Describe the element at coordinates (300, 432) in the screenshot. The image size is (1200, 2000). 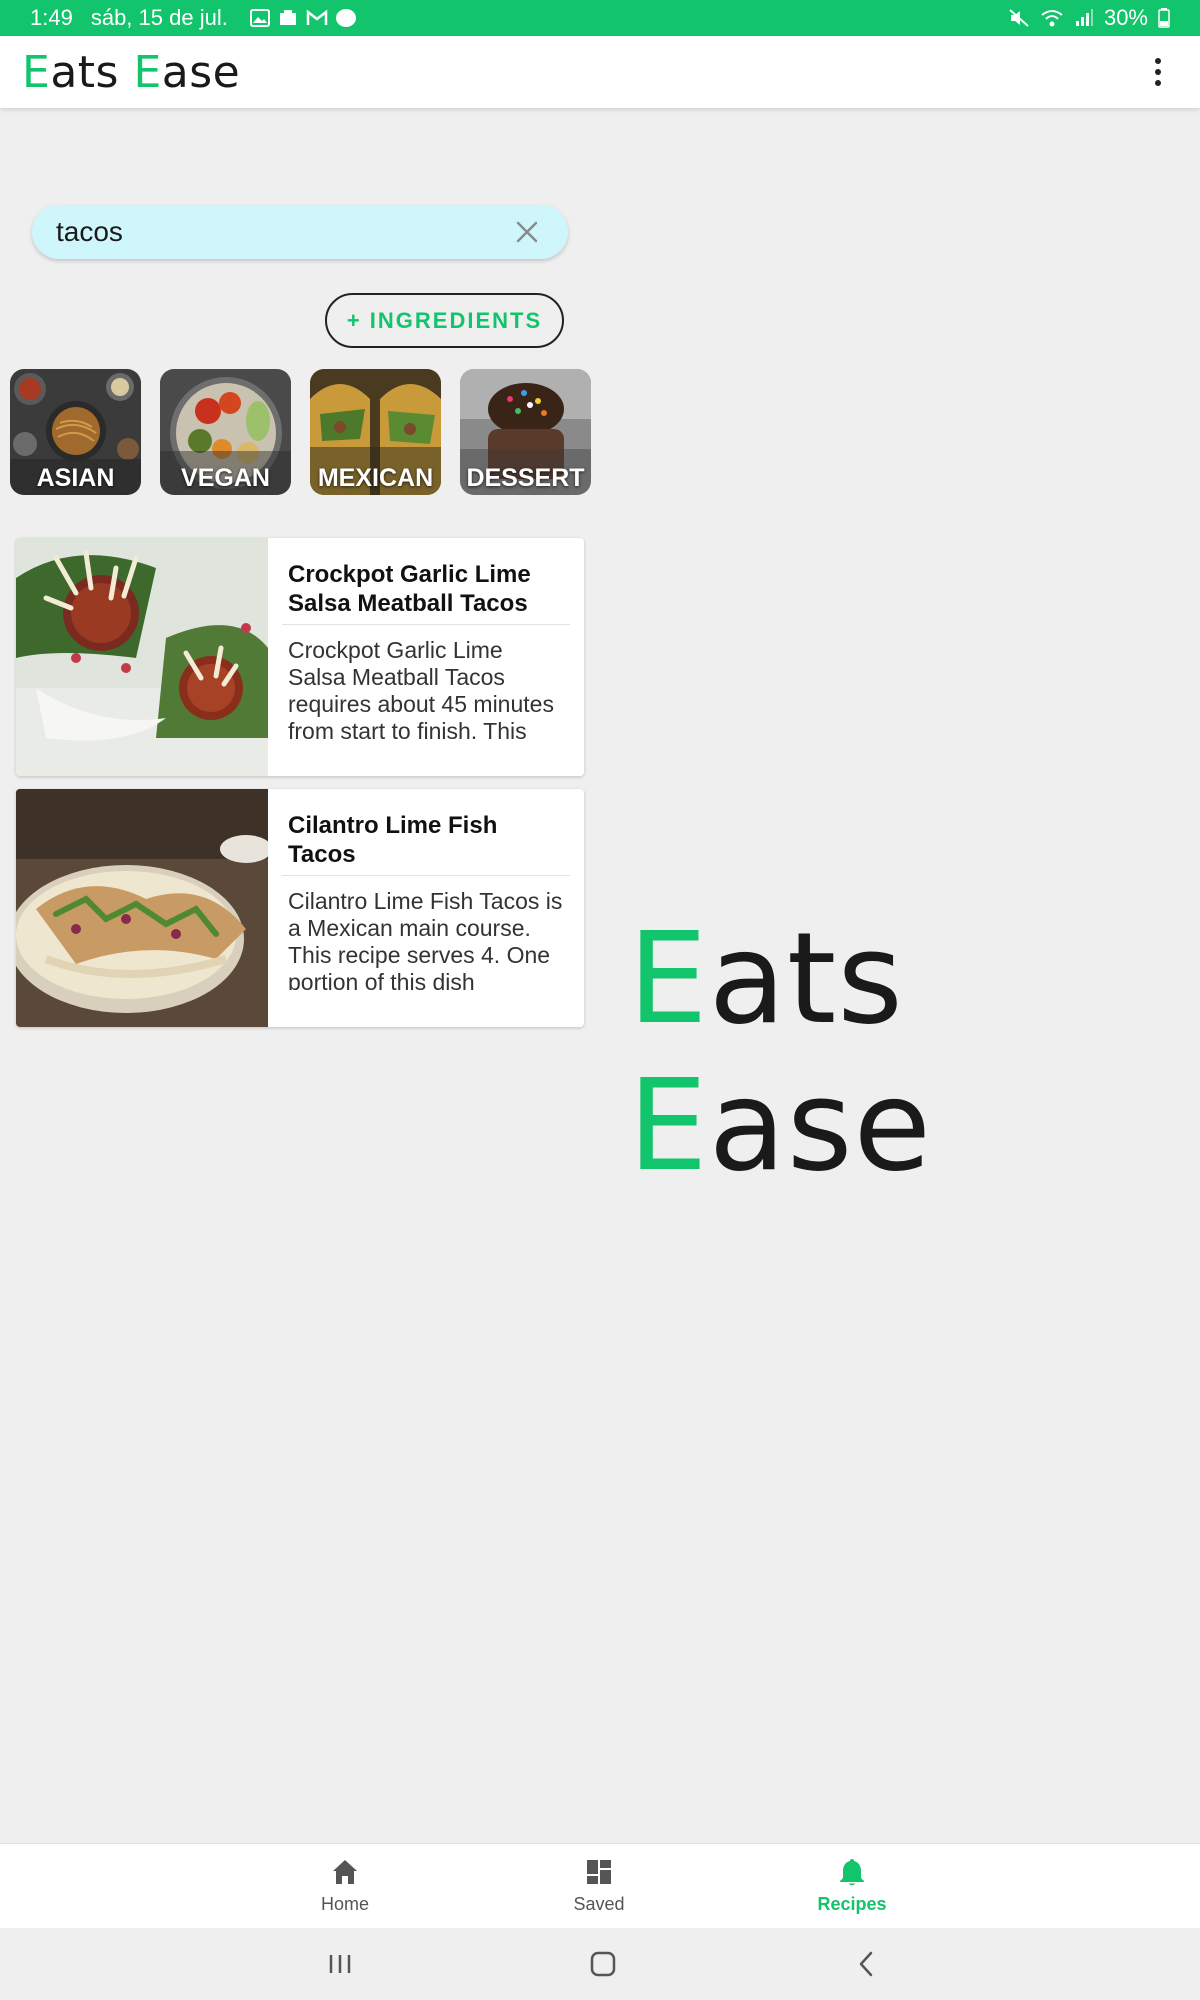
I see `category-list: ASIAN VEGAN MEXICAN DESSERT` at that location.